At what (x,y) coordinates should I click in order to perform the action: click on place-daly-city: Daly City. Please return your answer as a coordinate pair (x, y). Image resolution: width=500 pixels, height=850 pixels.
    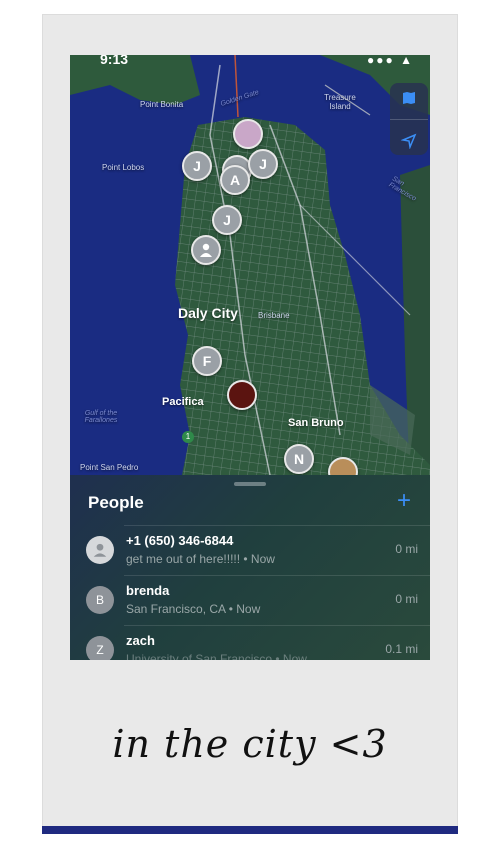
    Looking at the image, I should click on (208, 313).